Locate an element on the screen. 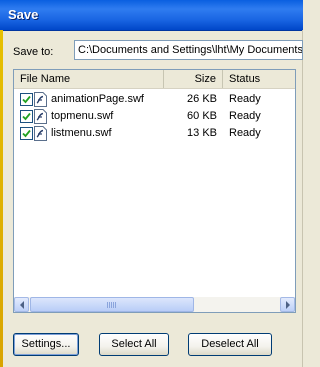 Image resolution: width=320 pixels, height=367 pixels. window-right-edge is located at coordinates (302, 198).